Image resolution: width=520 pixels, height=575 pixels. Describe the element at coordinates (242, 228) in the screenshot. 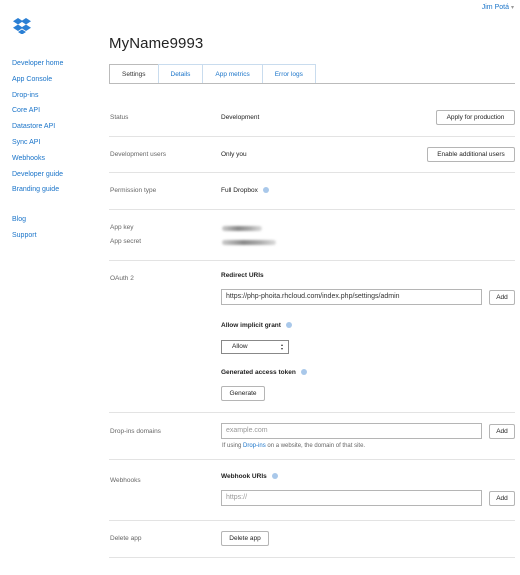

I see `app-key-redacted` at that location.